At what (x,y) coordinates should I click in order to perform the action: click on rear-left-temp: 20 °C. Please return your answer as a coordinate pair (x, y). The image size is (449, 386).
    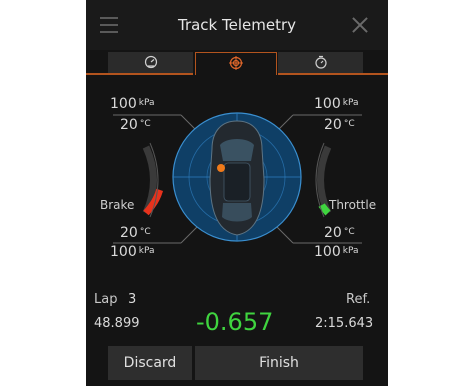
    Looking at the image, I should click on (135, 233).